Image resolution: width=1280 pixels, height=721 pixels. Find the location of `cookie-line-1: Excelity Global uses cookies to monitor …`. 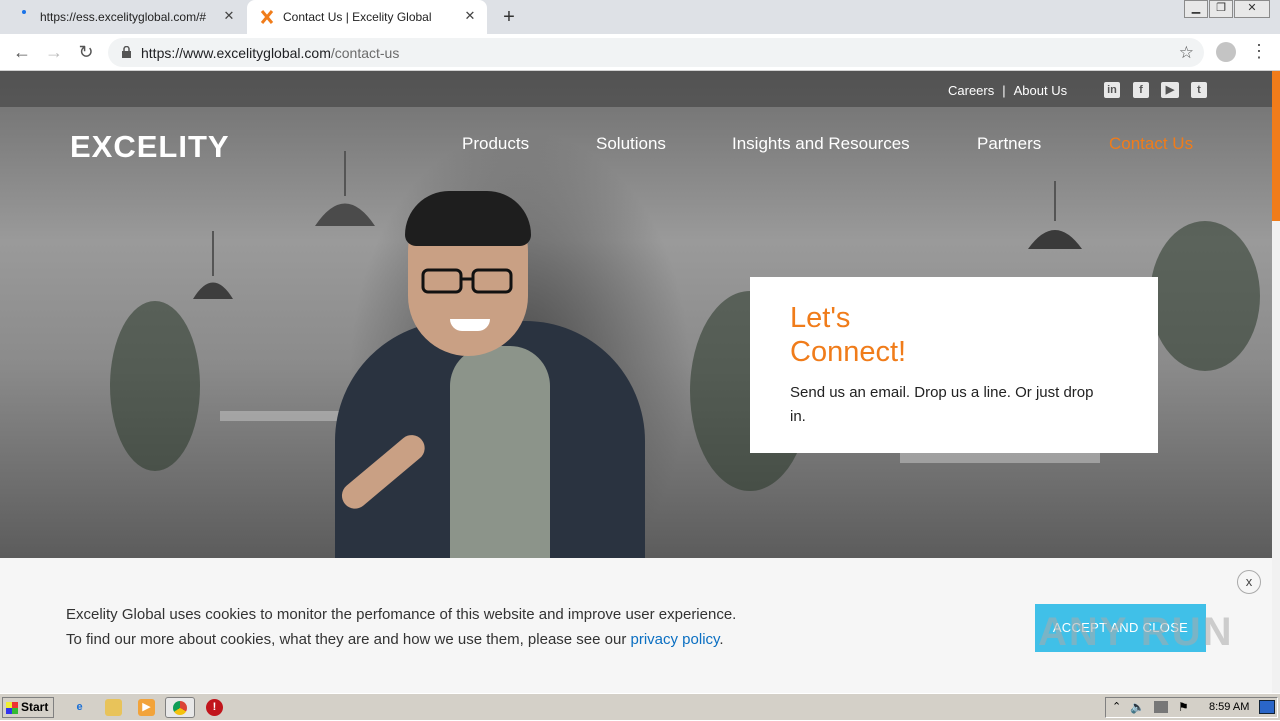

cookie-line-1: Excelity Global uses cookies to monitor … is located at coordinates (401, 614).